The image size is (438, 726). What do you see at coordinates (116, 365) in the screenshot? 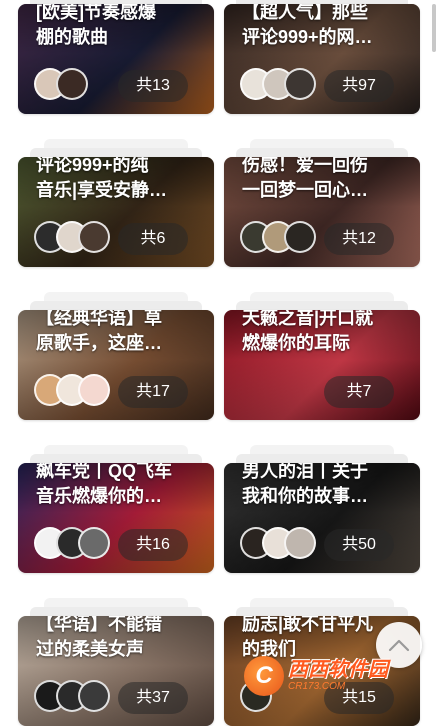
I see `playlist-card: 【经典华语】草 原歌手，这座… 共17` at bounding box center [116, 365].